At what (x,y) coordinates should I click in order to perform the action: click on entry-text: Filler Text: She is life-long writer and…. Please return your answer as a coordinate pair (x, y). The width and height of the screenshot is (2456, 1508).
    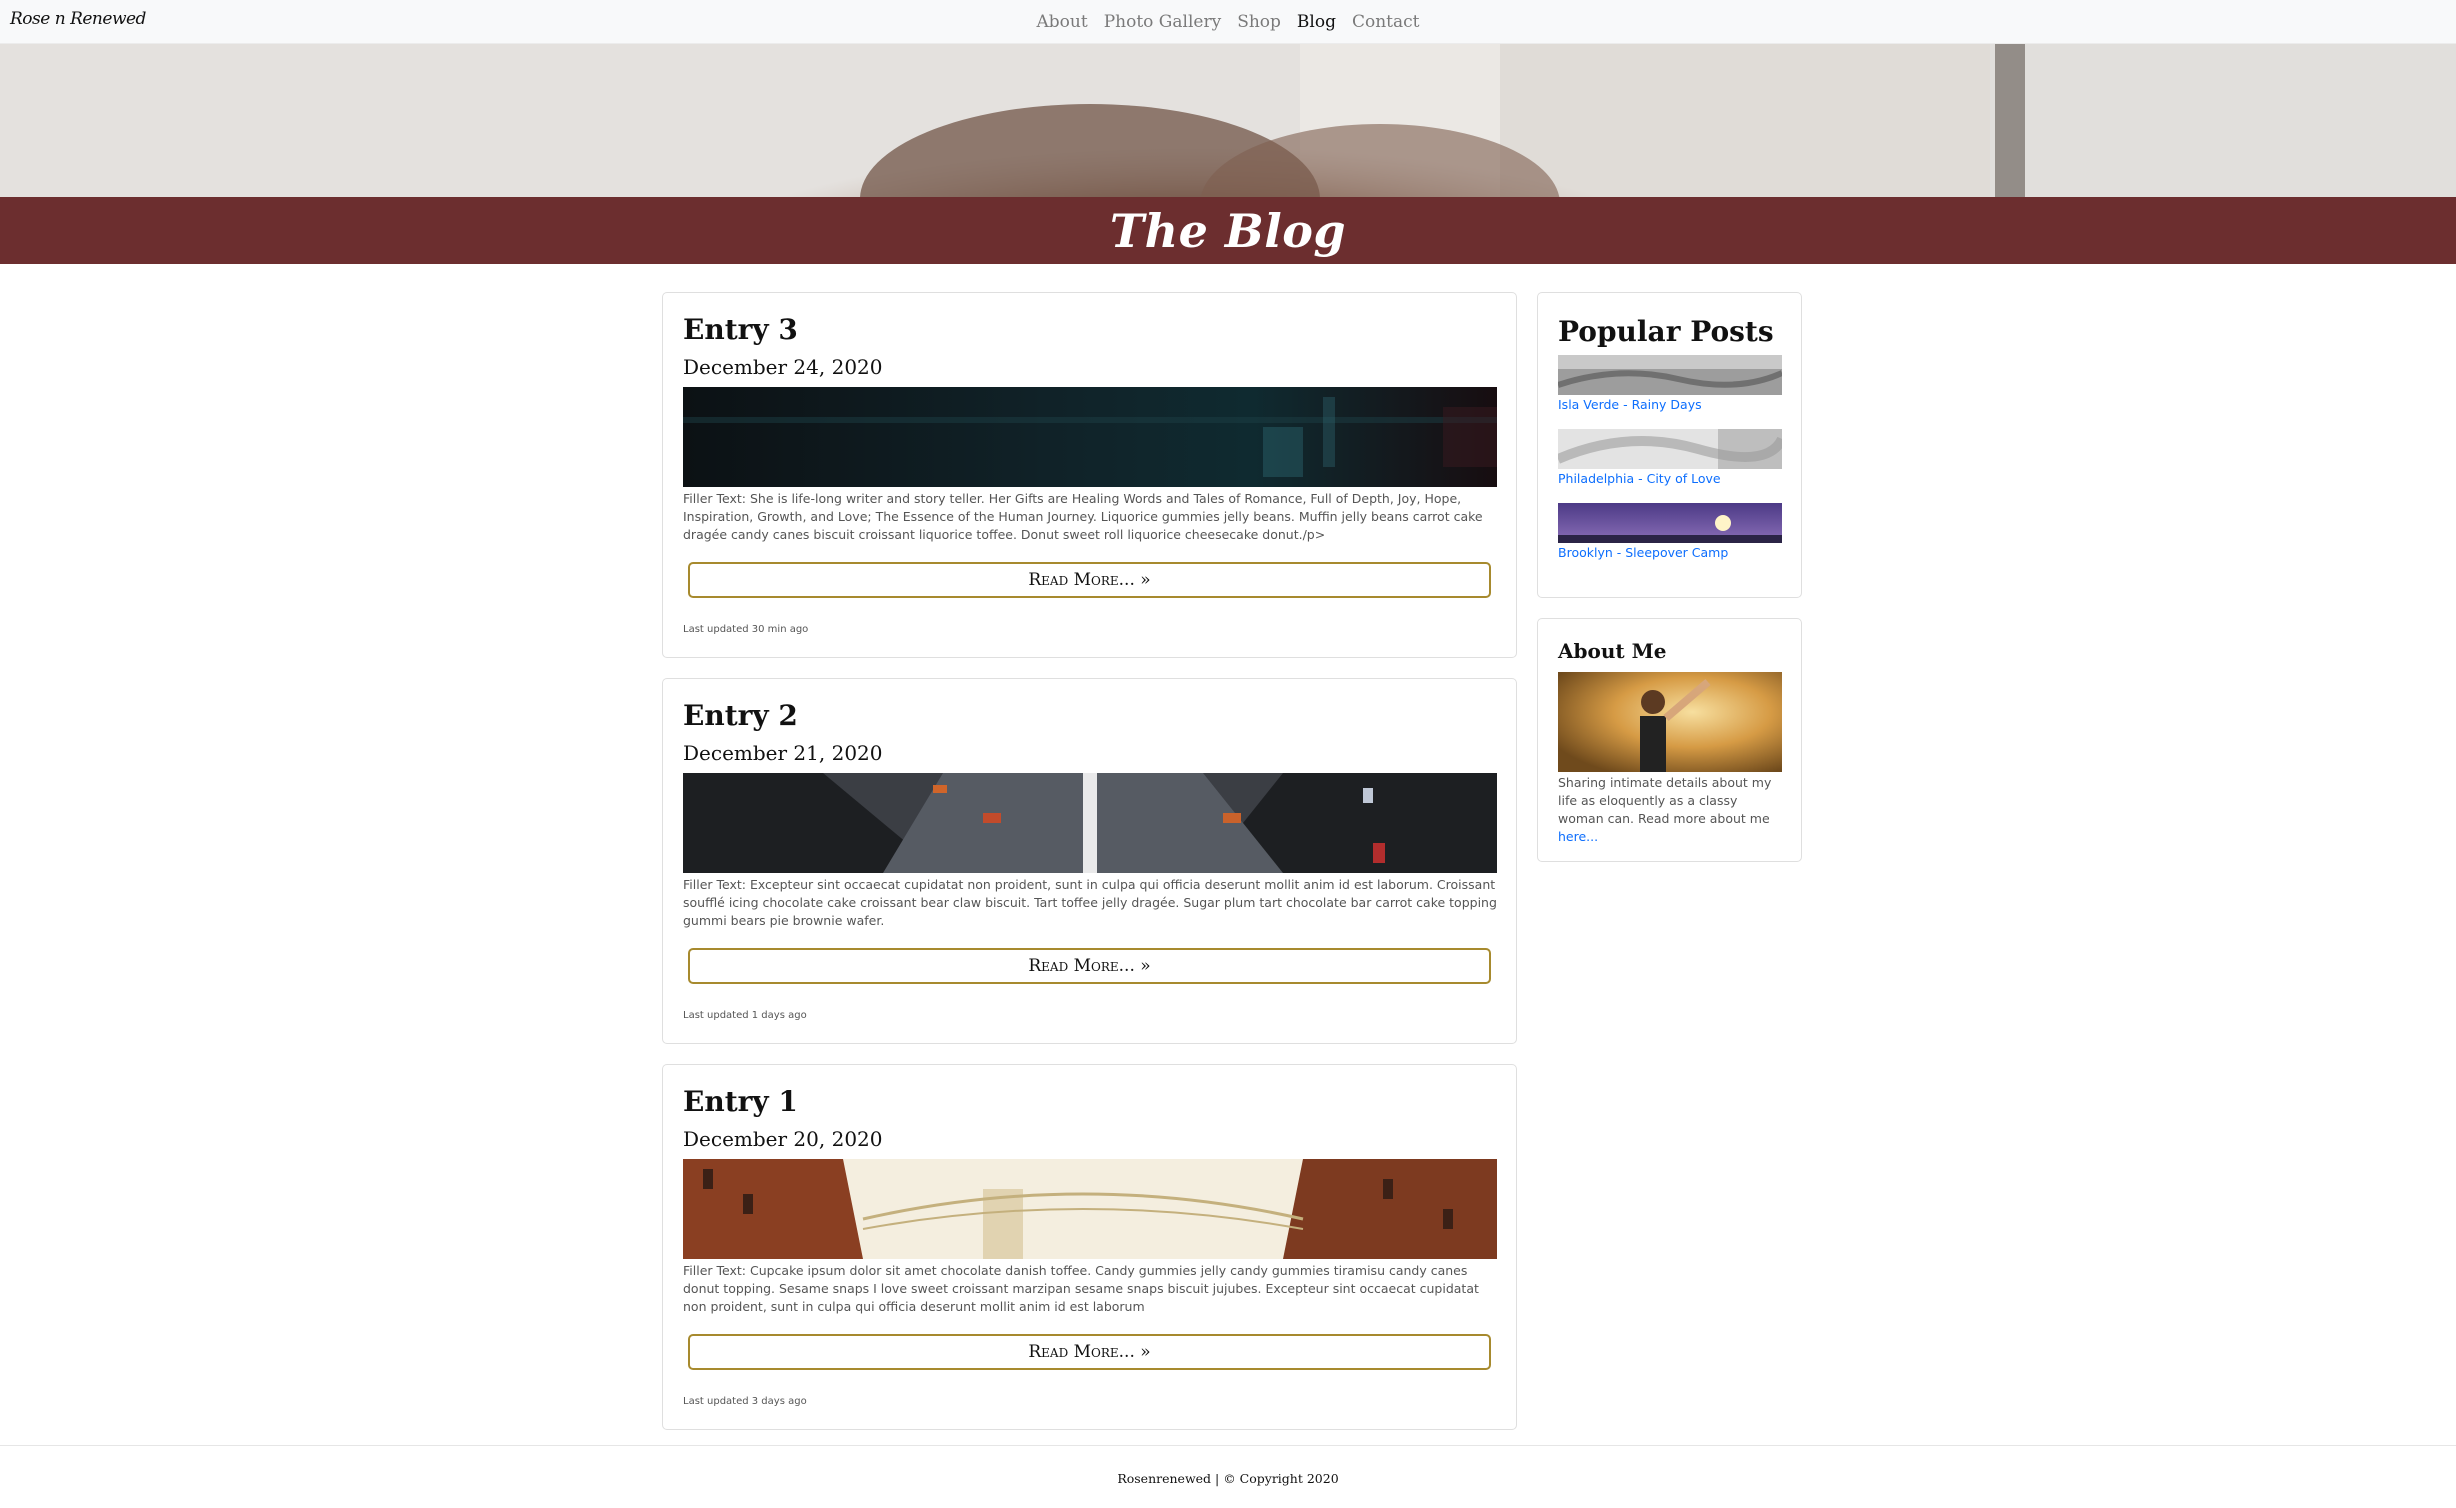
    Looking at the image, I should click on (1083, 516).